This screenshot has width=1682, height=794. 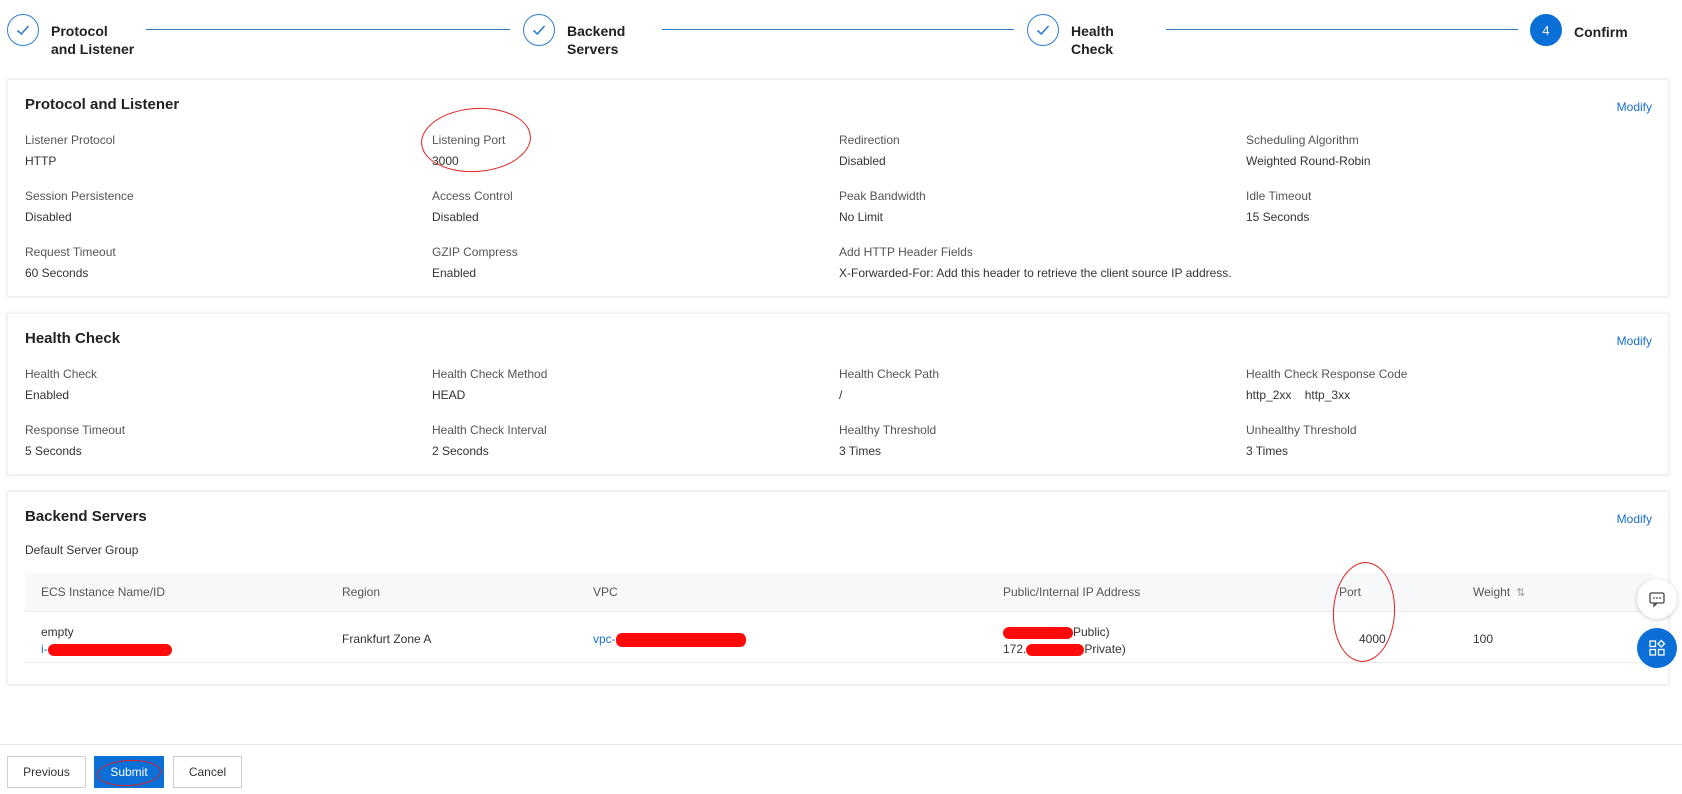 What do you see at coordinates (605, 592) in the screenshot?
I see `column-header-vpc: VPC` at bounding box center [605, 592].